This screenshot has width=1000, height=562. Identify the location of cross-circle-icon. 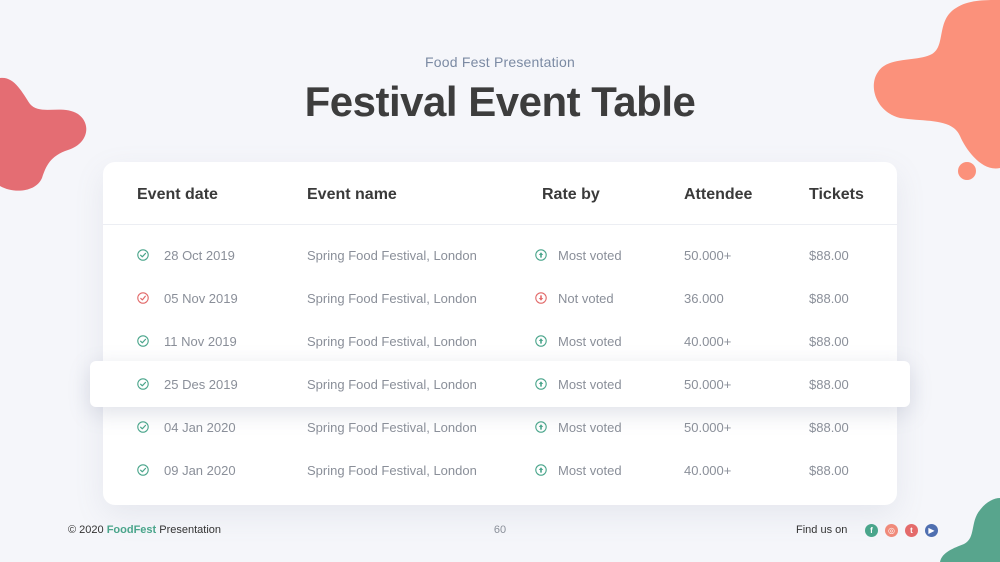
(143, 298).